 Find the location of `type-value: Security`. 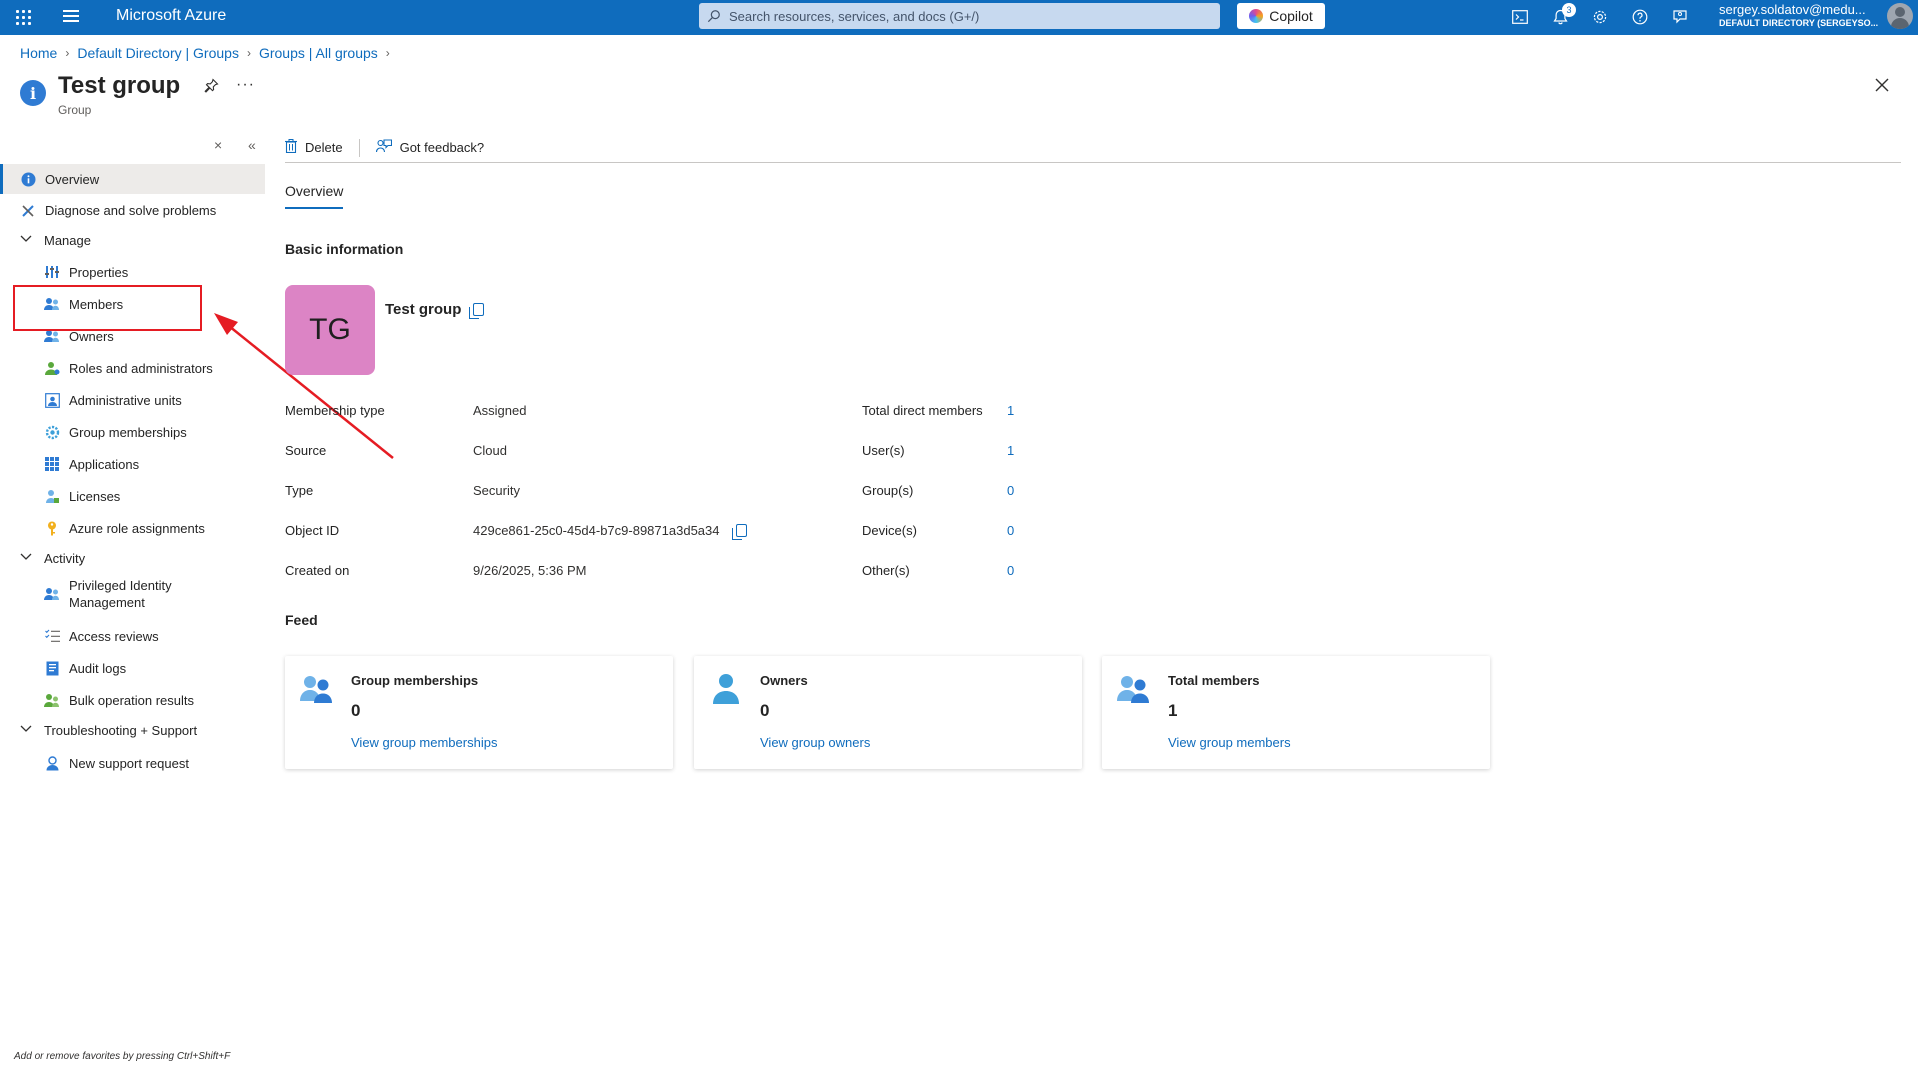

type-value: Security is located at coordinates (496, 490).